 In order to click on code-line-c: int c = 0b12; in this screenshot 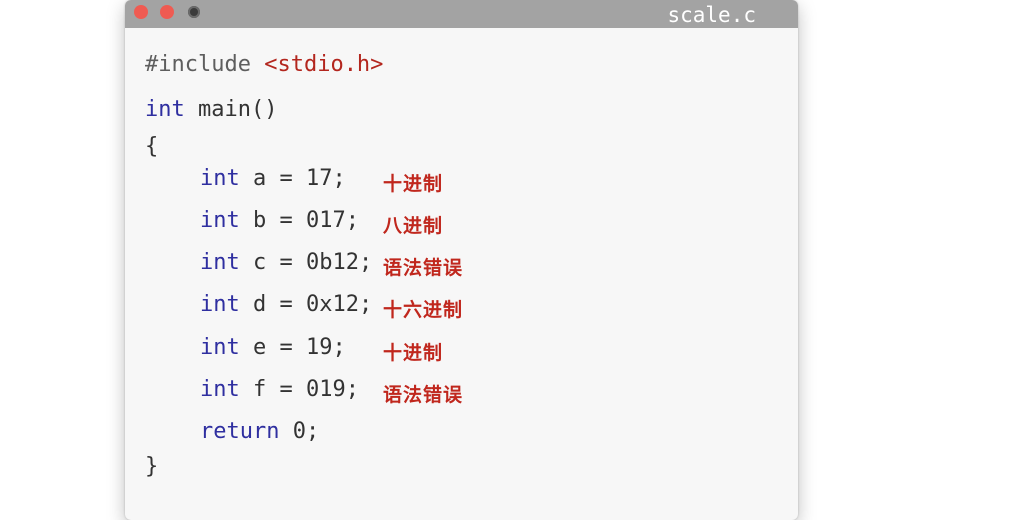, I will do `click(286, 263)`.